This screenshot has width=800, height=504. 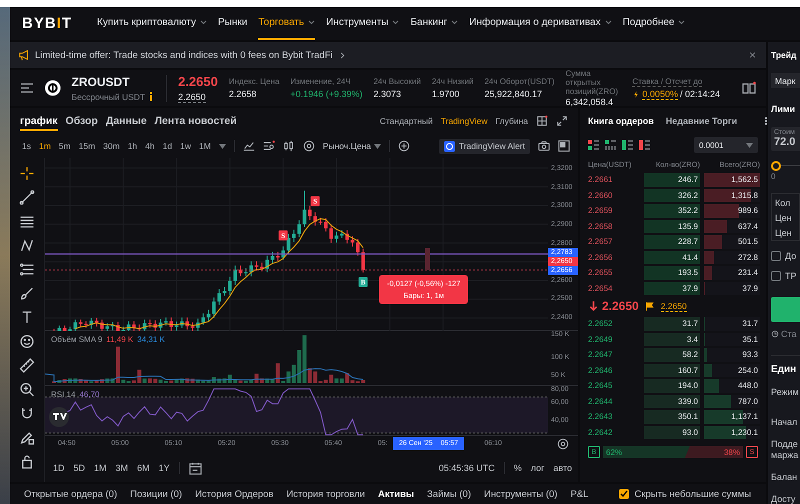 What do you see at coordinates (126, 121) in the screenshot?
I see `chart-tab: Данные` at bounding box center [126, 121].